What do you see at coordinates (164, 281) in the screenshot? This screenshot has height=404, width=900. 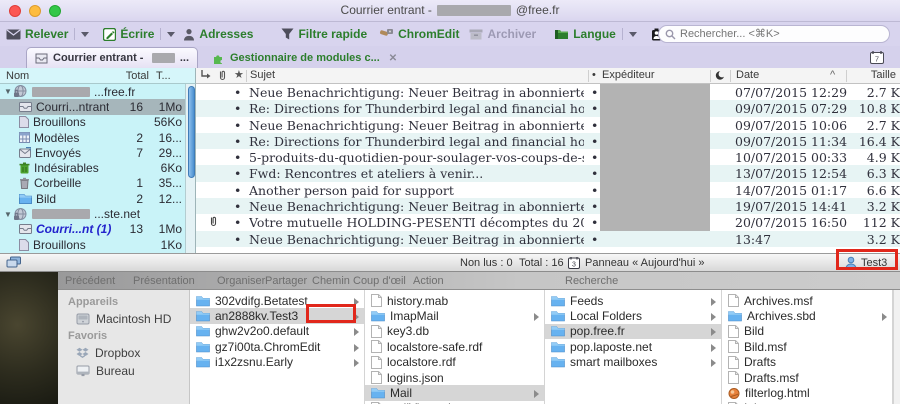 I see `finder-toolbar-item-pr-sentation: Présentation` at bounding box center [164, 281].